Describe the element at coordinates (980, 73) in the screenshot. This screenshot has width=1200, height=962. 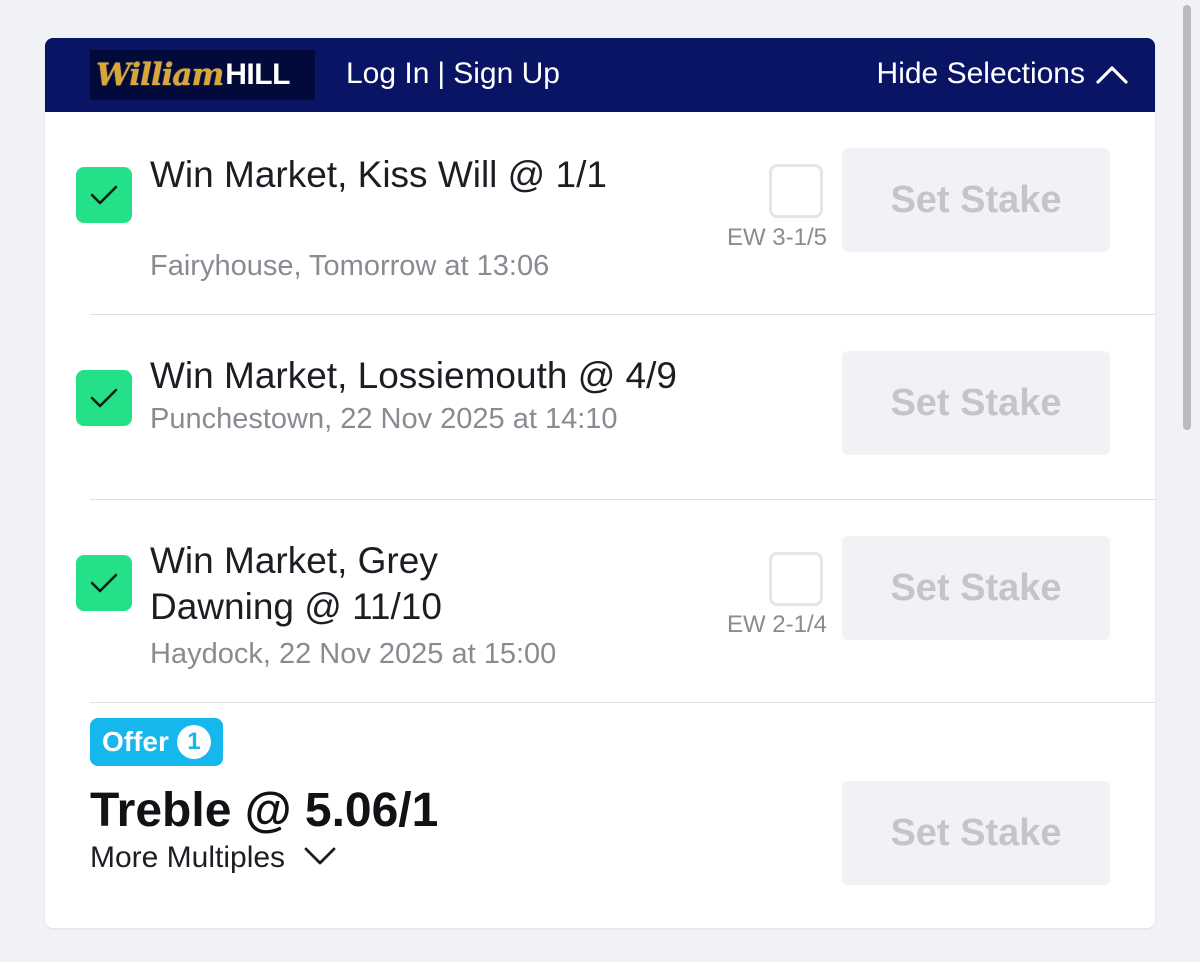
I see `hide-selections-label: Hide Selections` at that location.